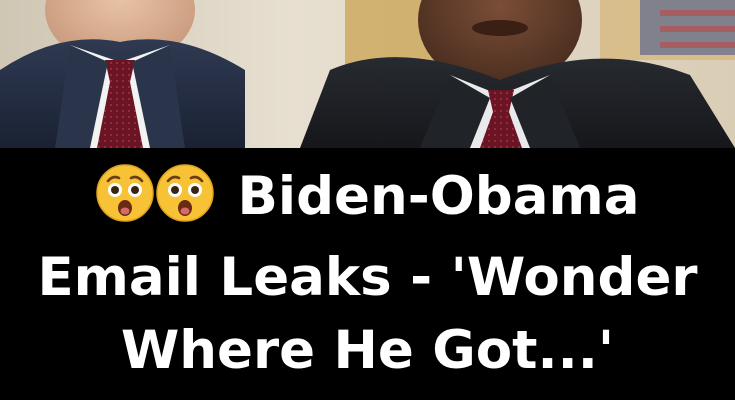 The width and height of the screenshot is (735, 400). What do you see at coordinates (438, 196) in the screenshot?
I see `headline-text-1: Biden-Obama` at bounding box center [438, 196].